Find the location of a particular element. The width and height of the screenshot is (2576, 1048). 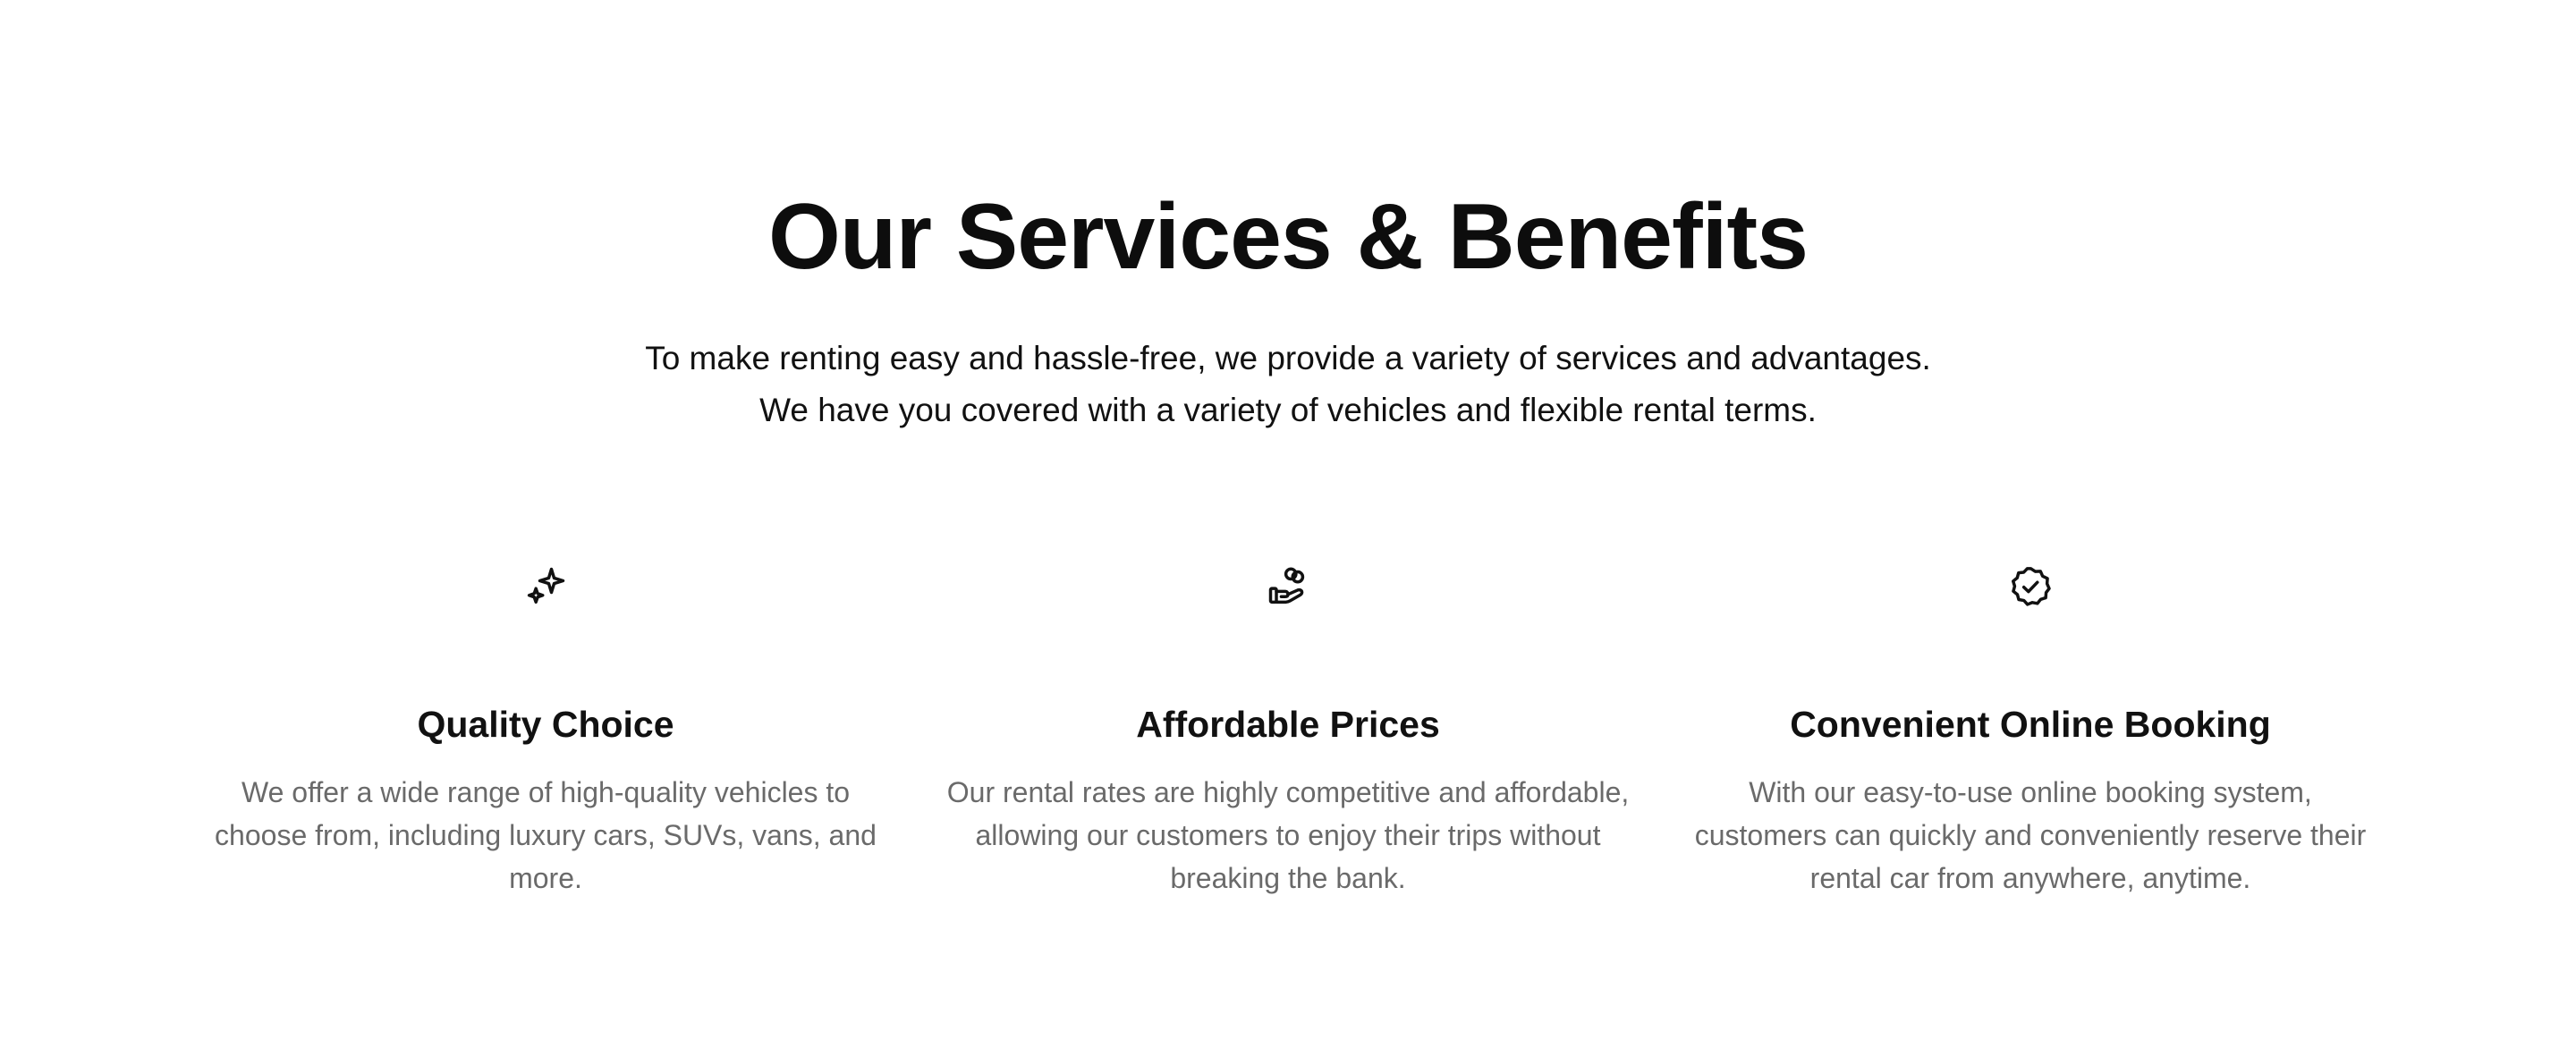

badge-check-icon is located at coordinates (2030, 586).